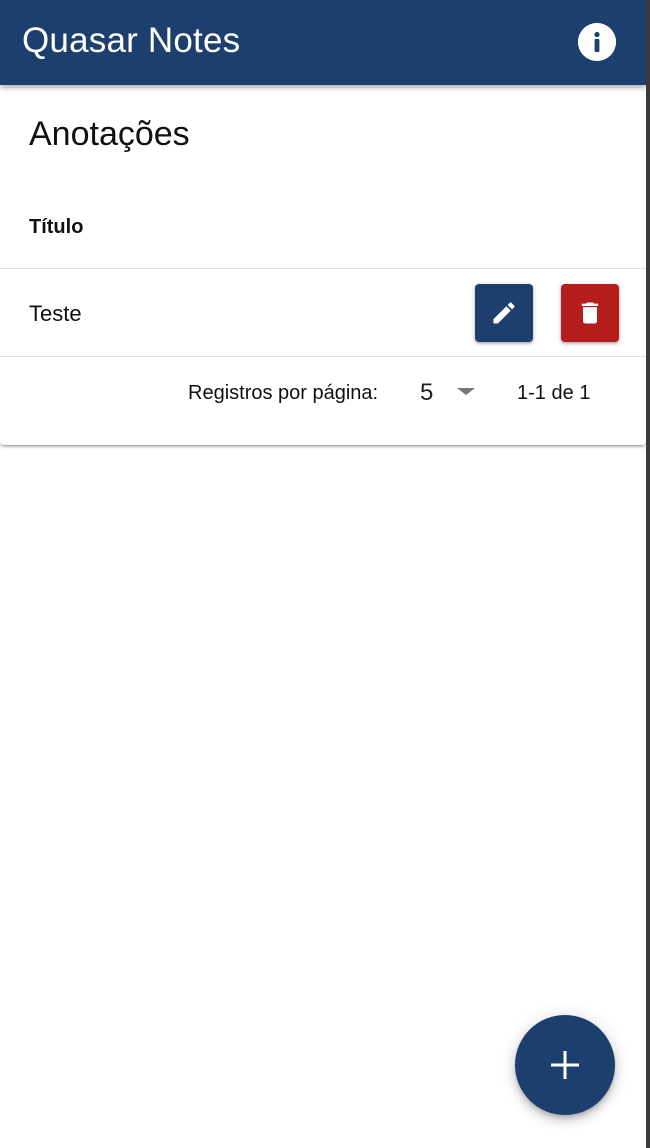 The width and height of the screenshot is (650, 1148). What do you see at coordinates (56, 227) in the screenshot?
I see `column-header-title: Título` at bounding box center [56, 227].